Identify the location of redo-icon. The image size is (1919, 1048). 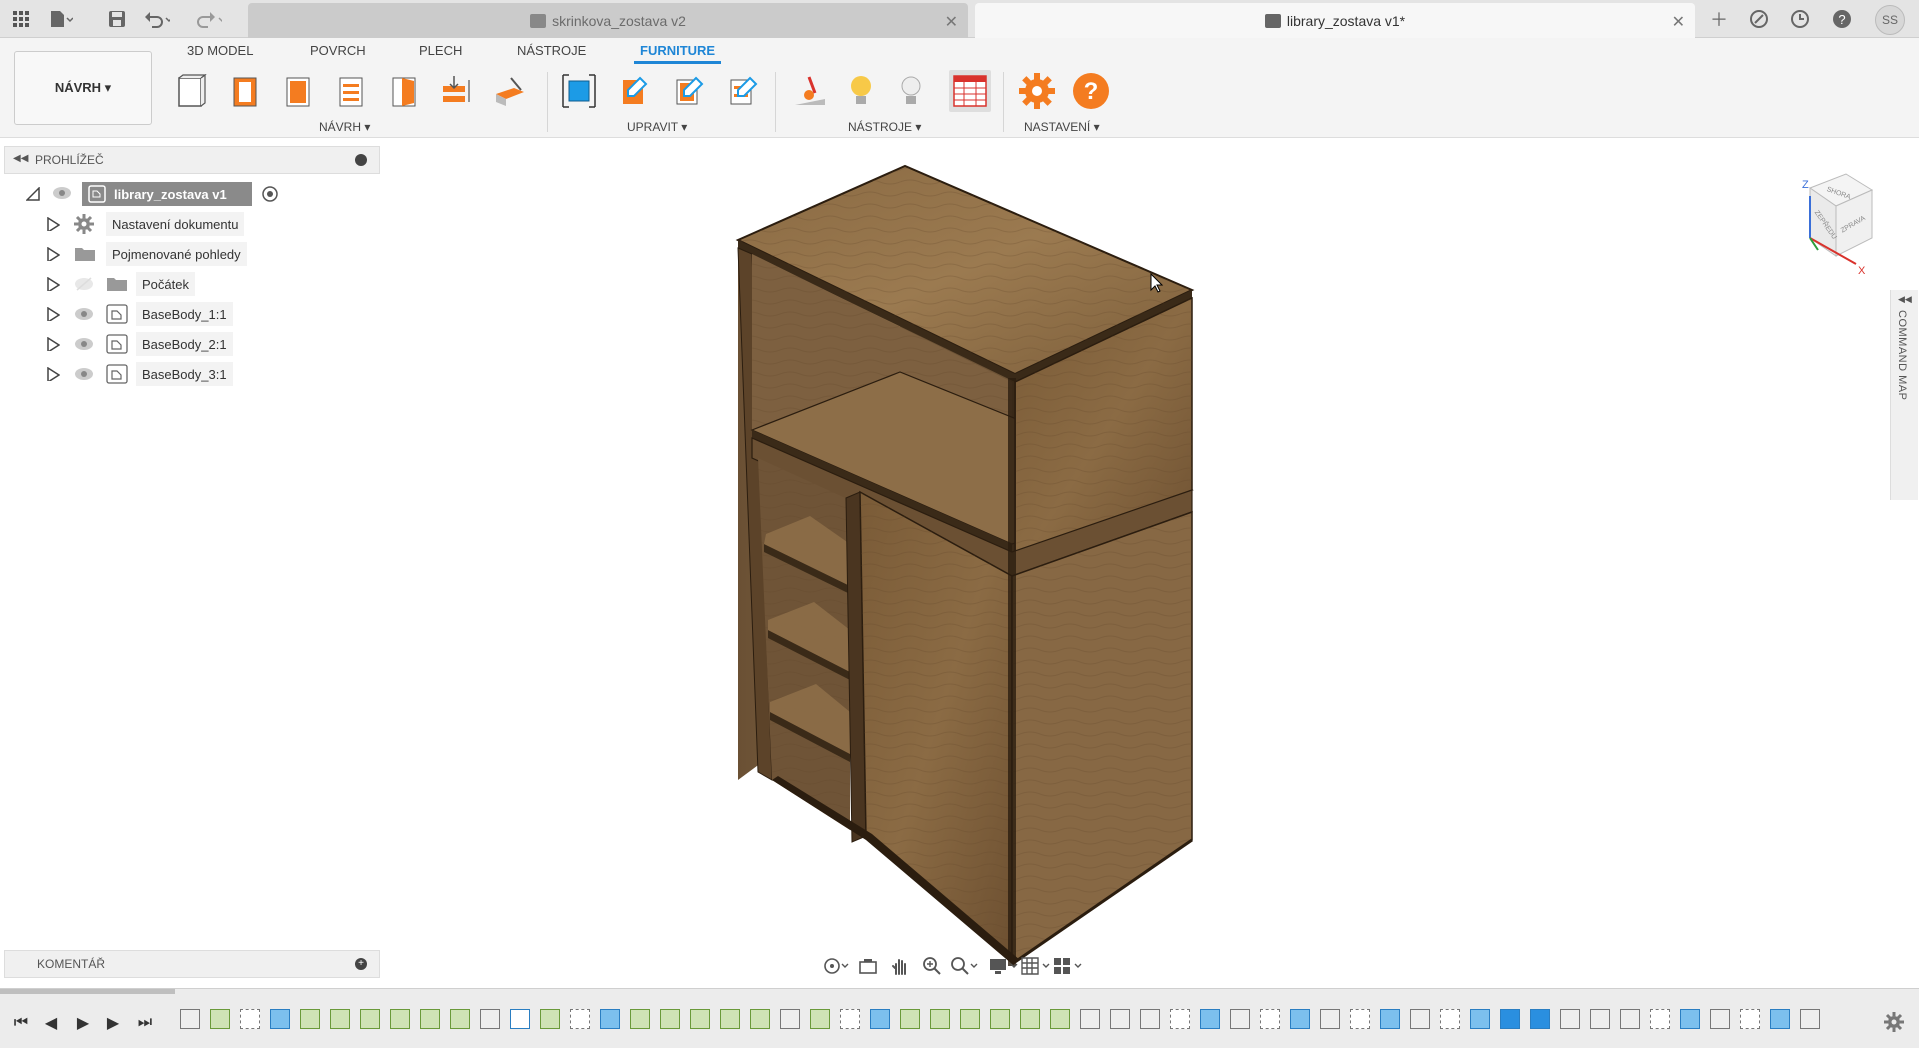
(209, 19).